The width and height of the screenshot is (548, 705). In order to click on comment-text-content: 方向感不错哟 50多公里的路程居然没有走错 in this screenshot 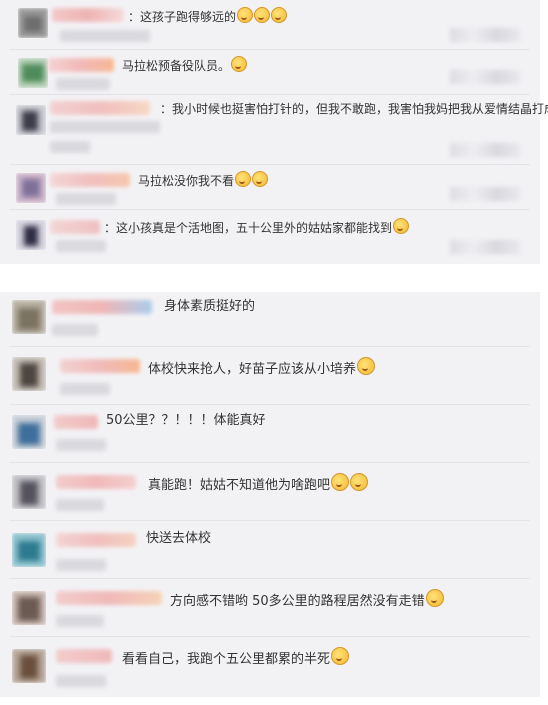, I will do `click(297, 601)`.